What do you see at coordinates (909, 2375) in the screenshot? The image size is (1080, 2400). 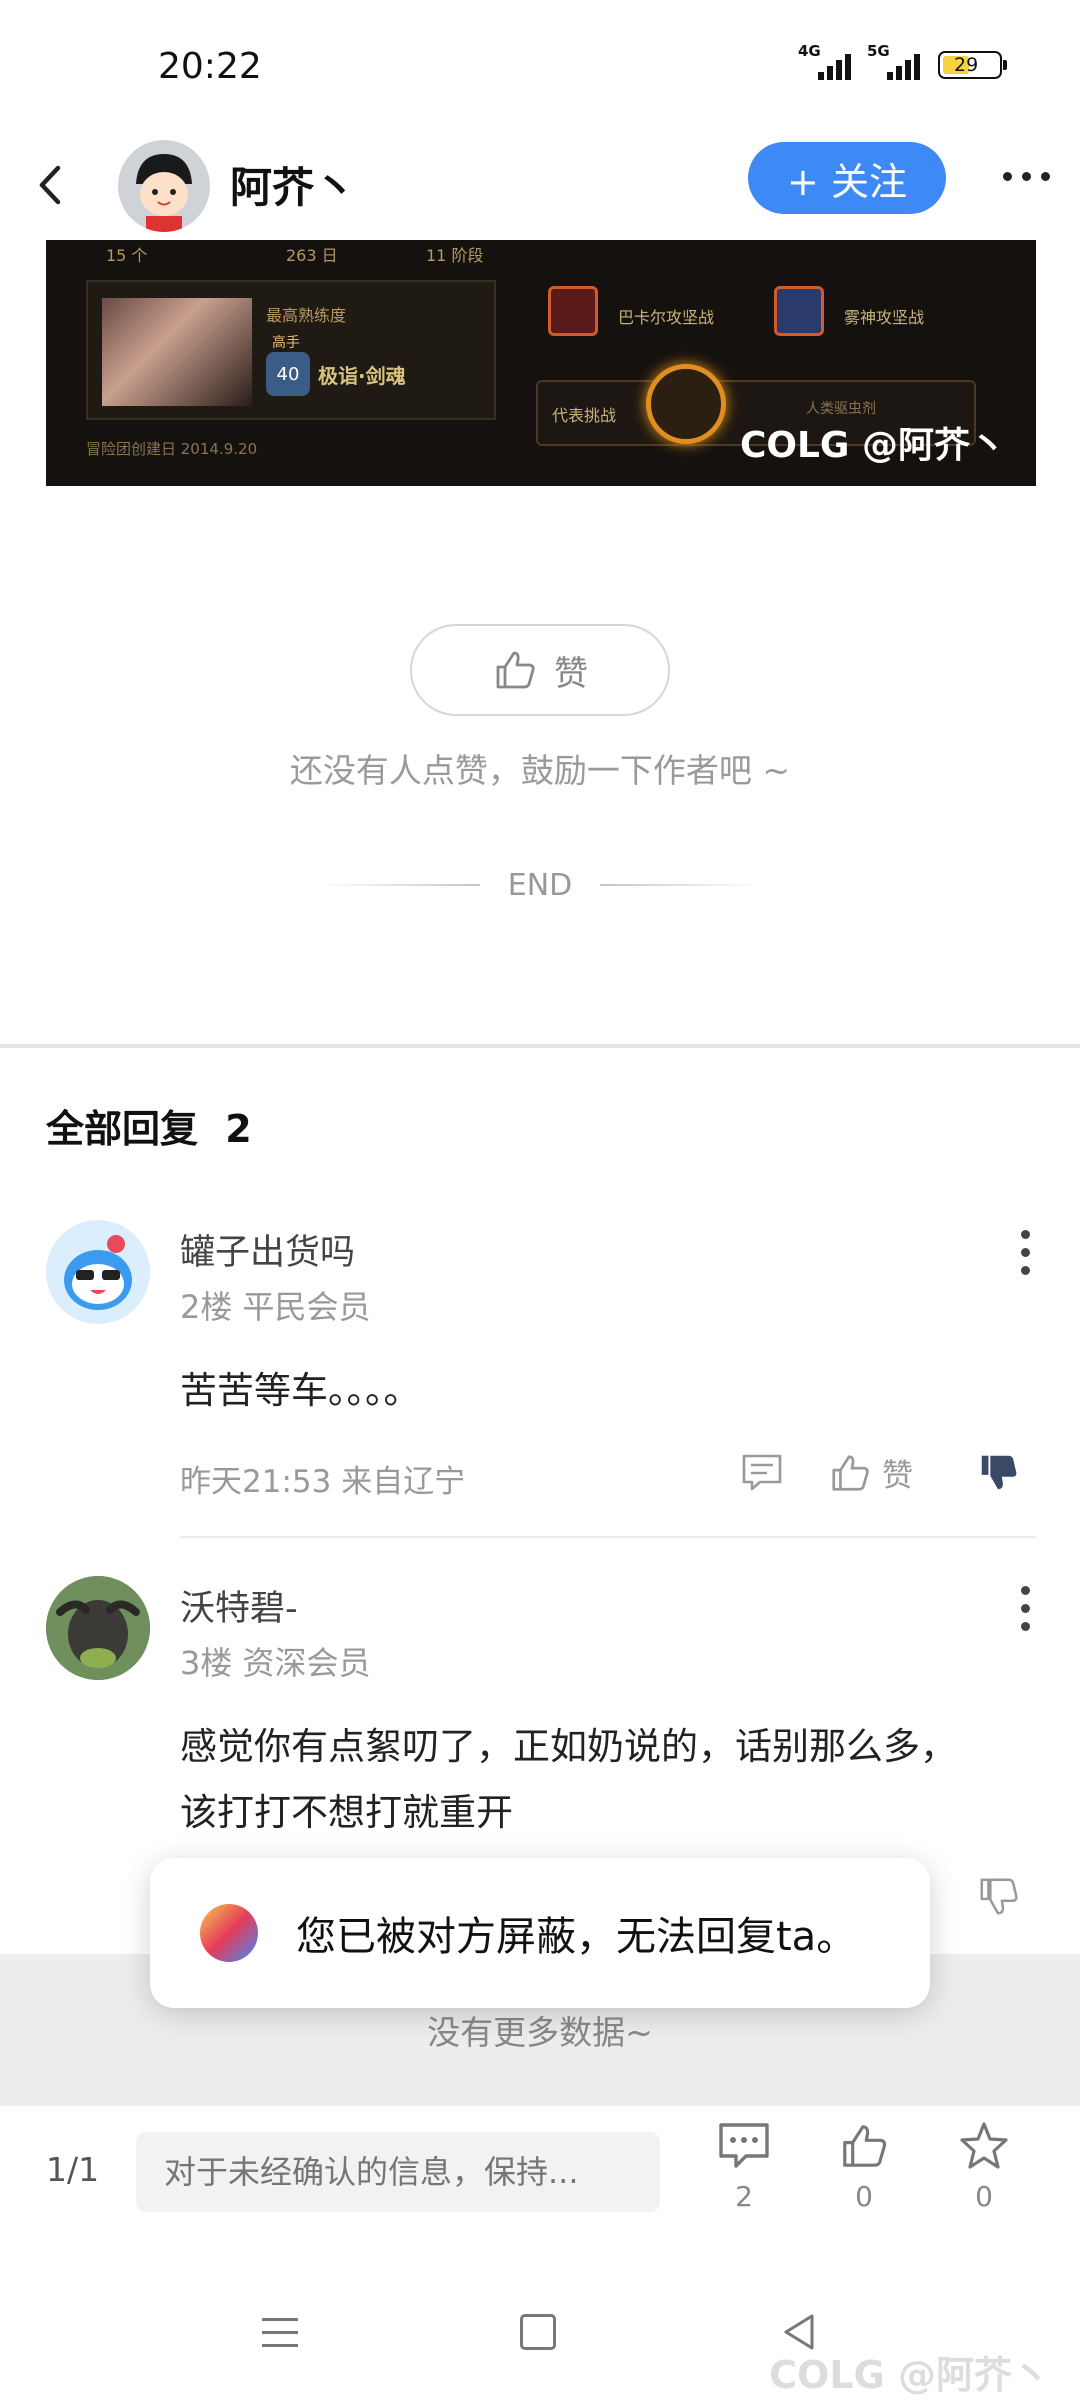 I see `nav-watermark: COLG @阿芥丶` at bounding box center [909, 2375].